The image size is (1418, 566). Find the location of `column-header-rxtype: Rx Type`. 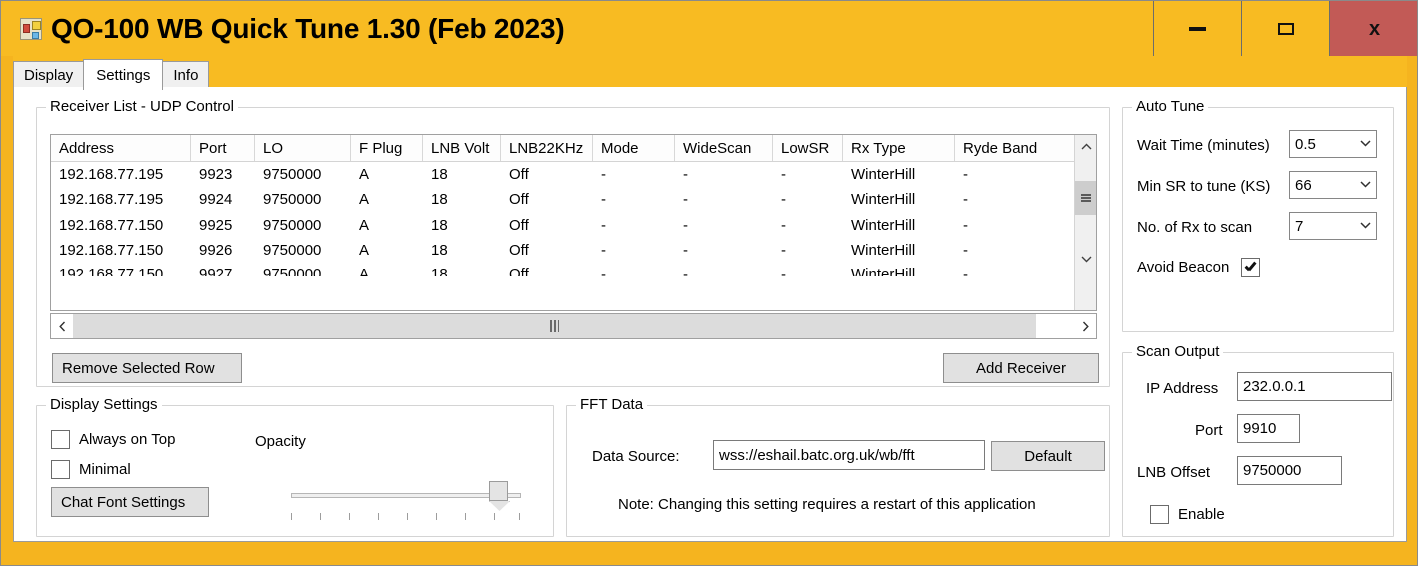

column-header-rxtype: Rx Type is located at coordinates (899, 148).